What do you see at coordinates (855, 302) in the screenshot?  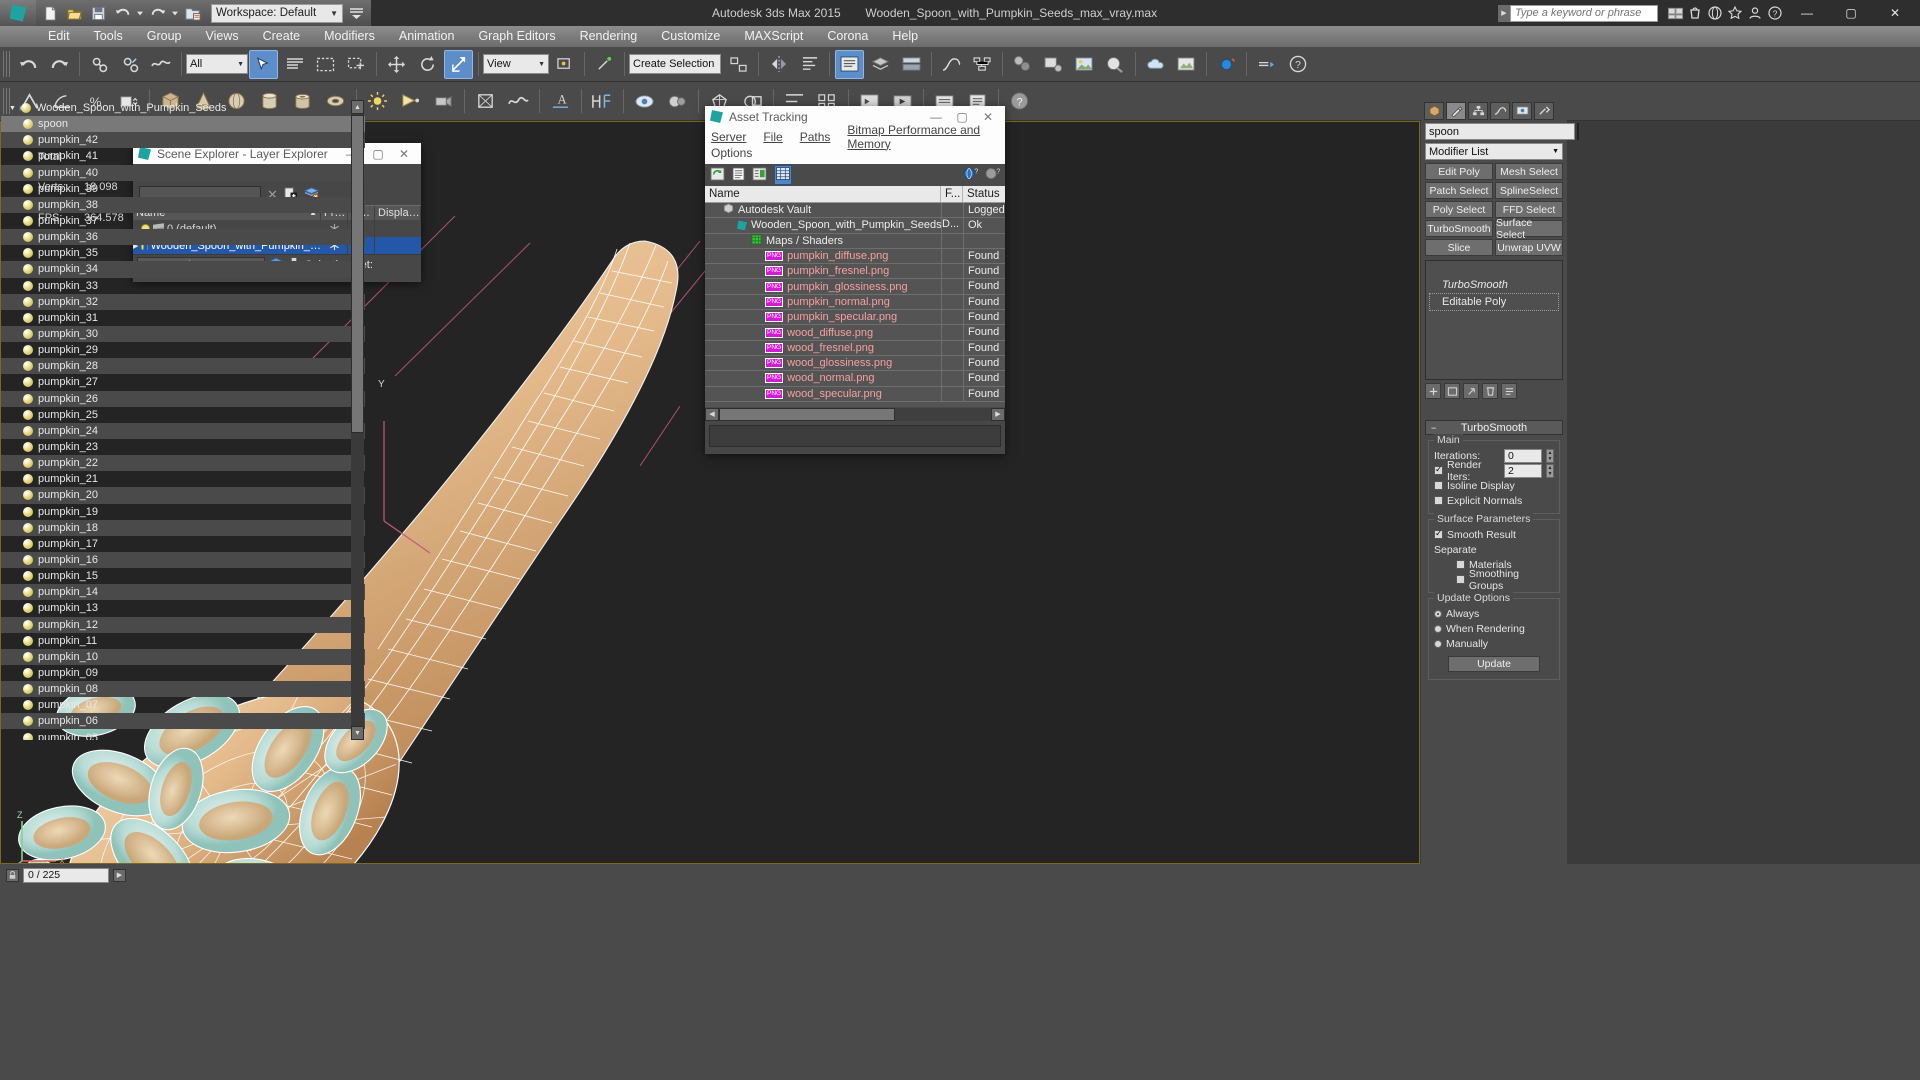 I see `table-row: PNG pumpkin_normal.png Found` at bounding box center [855, 302].